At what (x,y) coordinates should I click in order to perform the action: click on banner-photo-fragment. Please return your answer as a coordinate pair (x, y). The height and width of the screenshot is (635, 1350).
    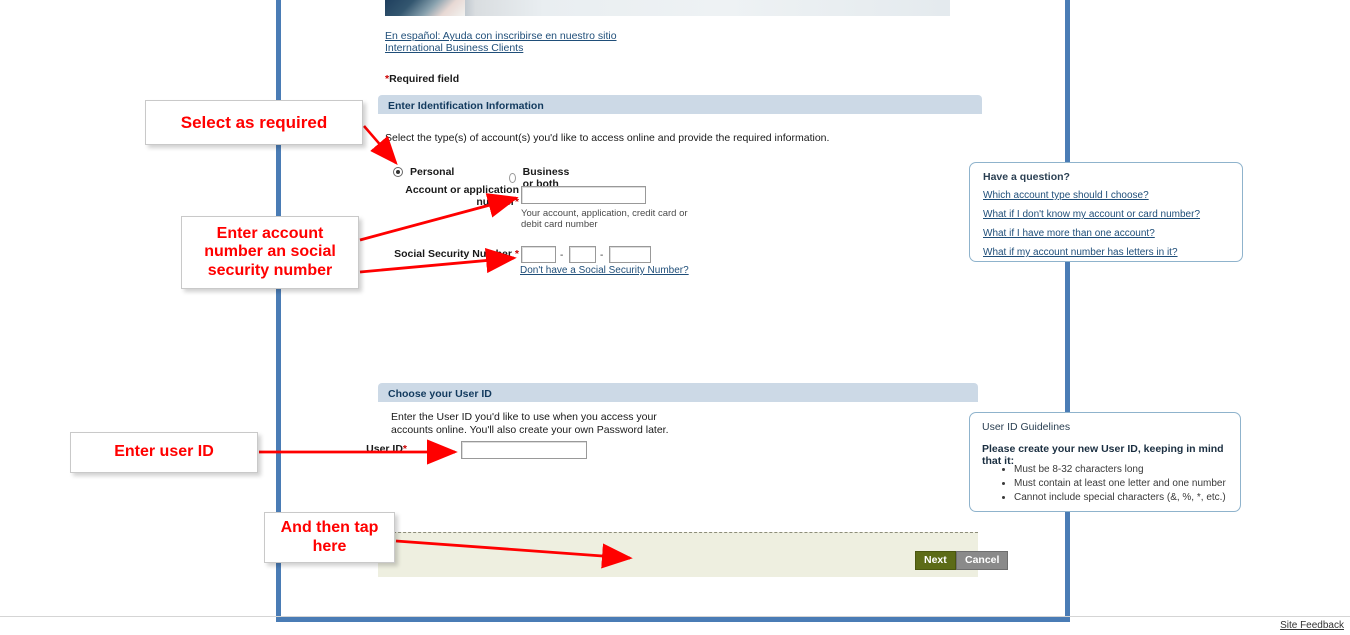
    Looking at the image, I should click on (425, 8).